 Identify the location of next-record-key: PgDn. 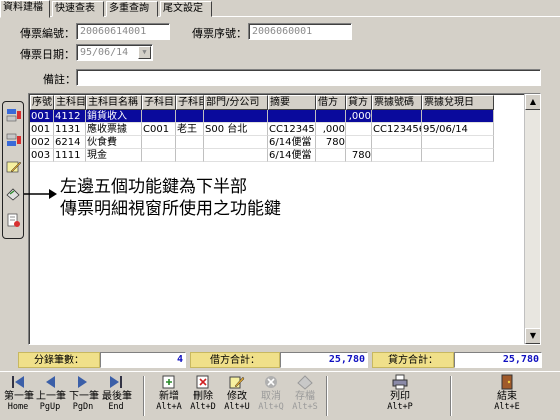
(83, 407).